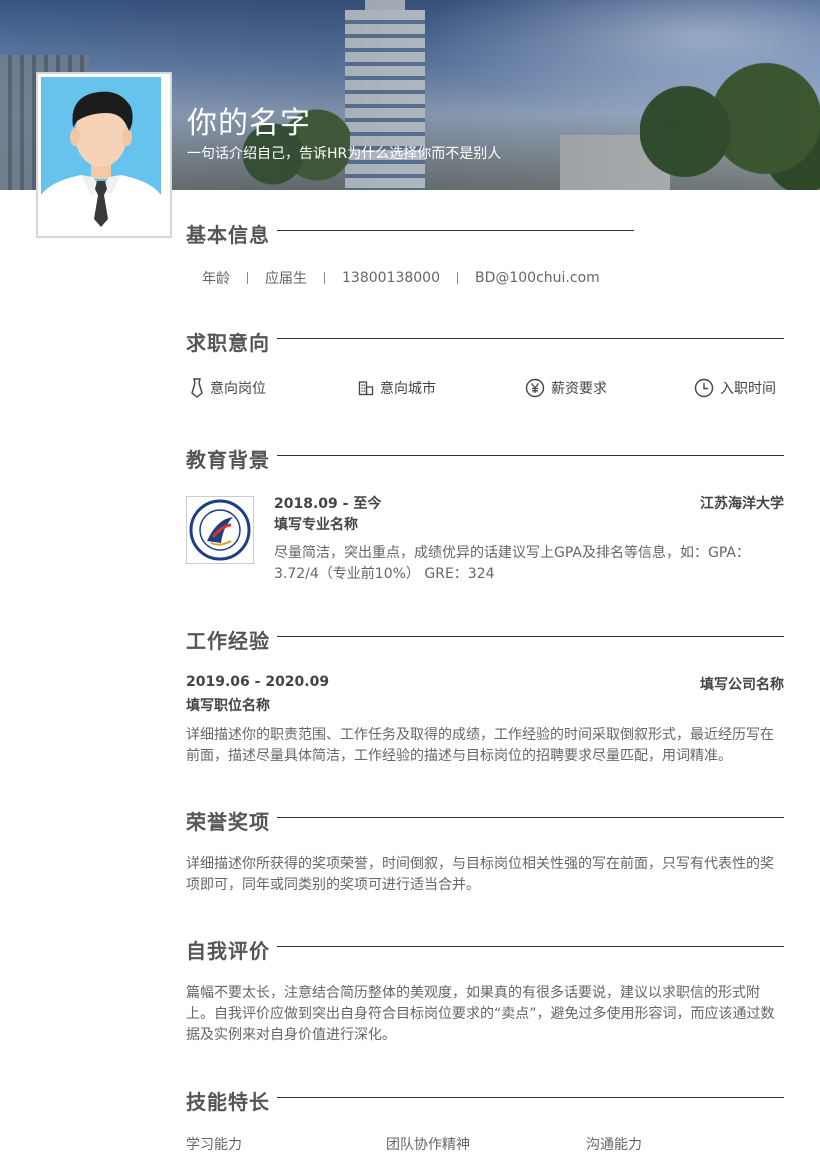 The width and height of the screenshot is (820, 1160). What do you see at coordinates (742, 685) in the screenshot?
I see `work-company: 填写公司名称` at bounding box center [742, 685].